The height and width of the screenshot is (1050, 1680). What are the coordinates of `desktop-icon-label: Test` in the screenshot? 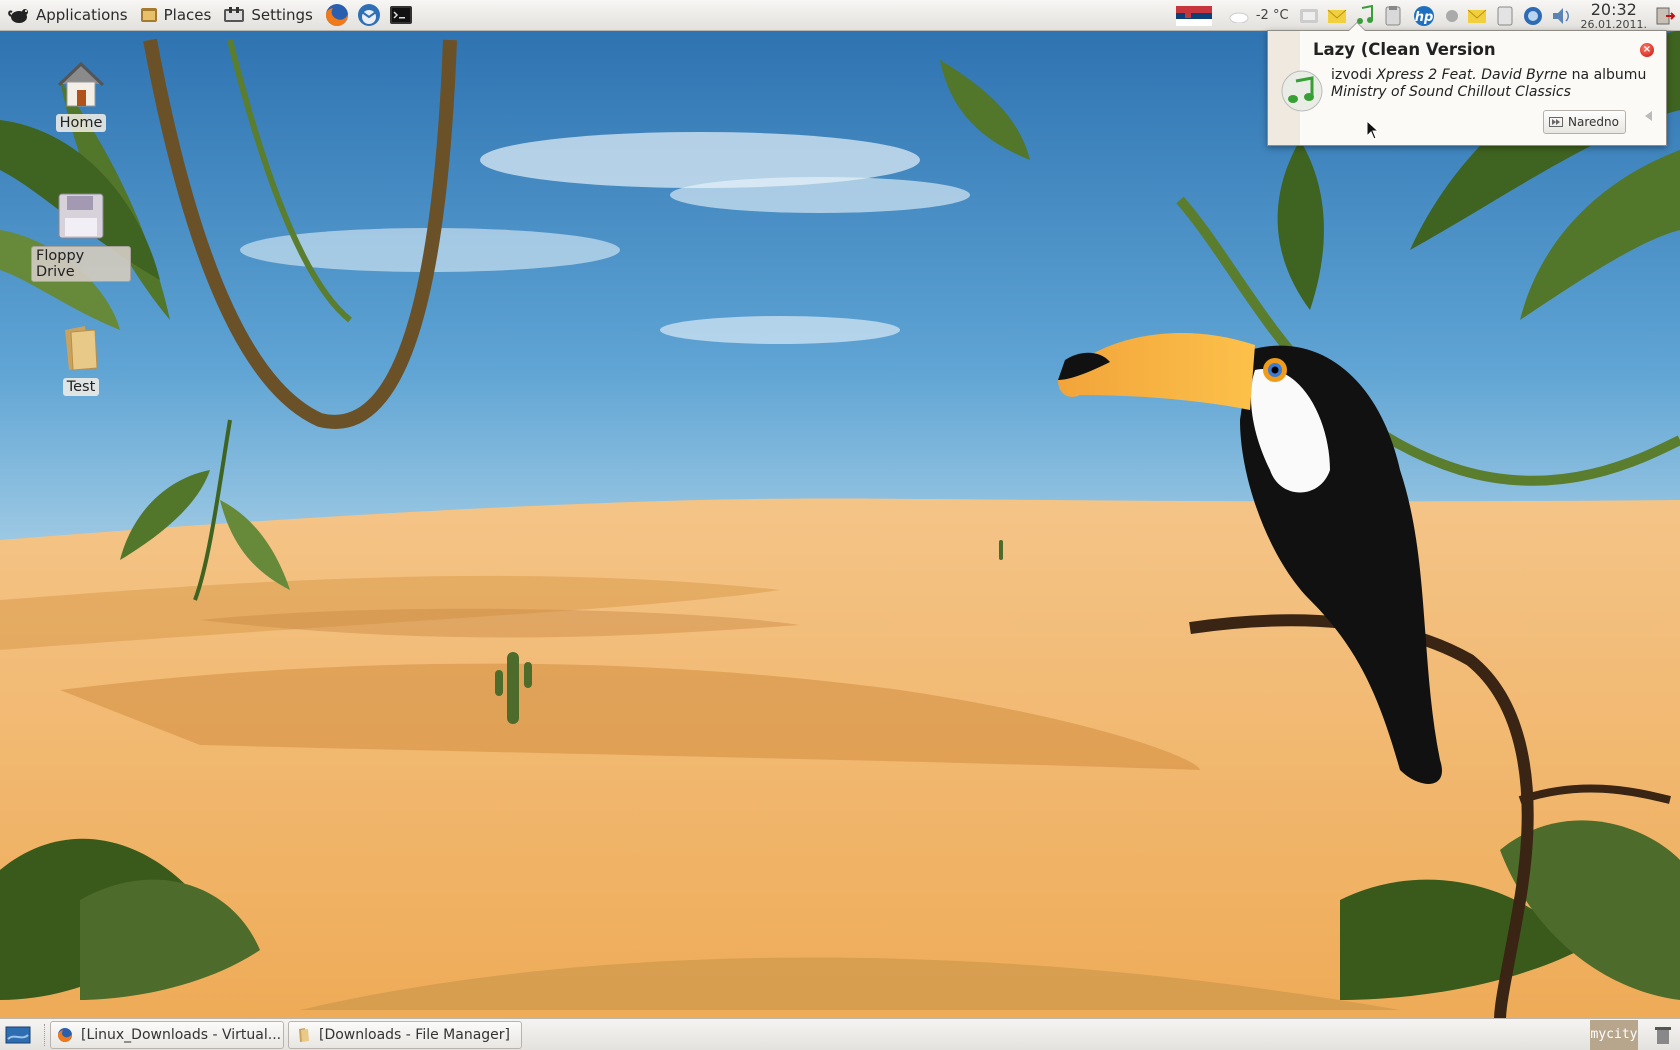 It's located at (81, 387).